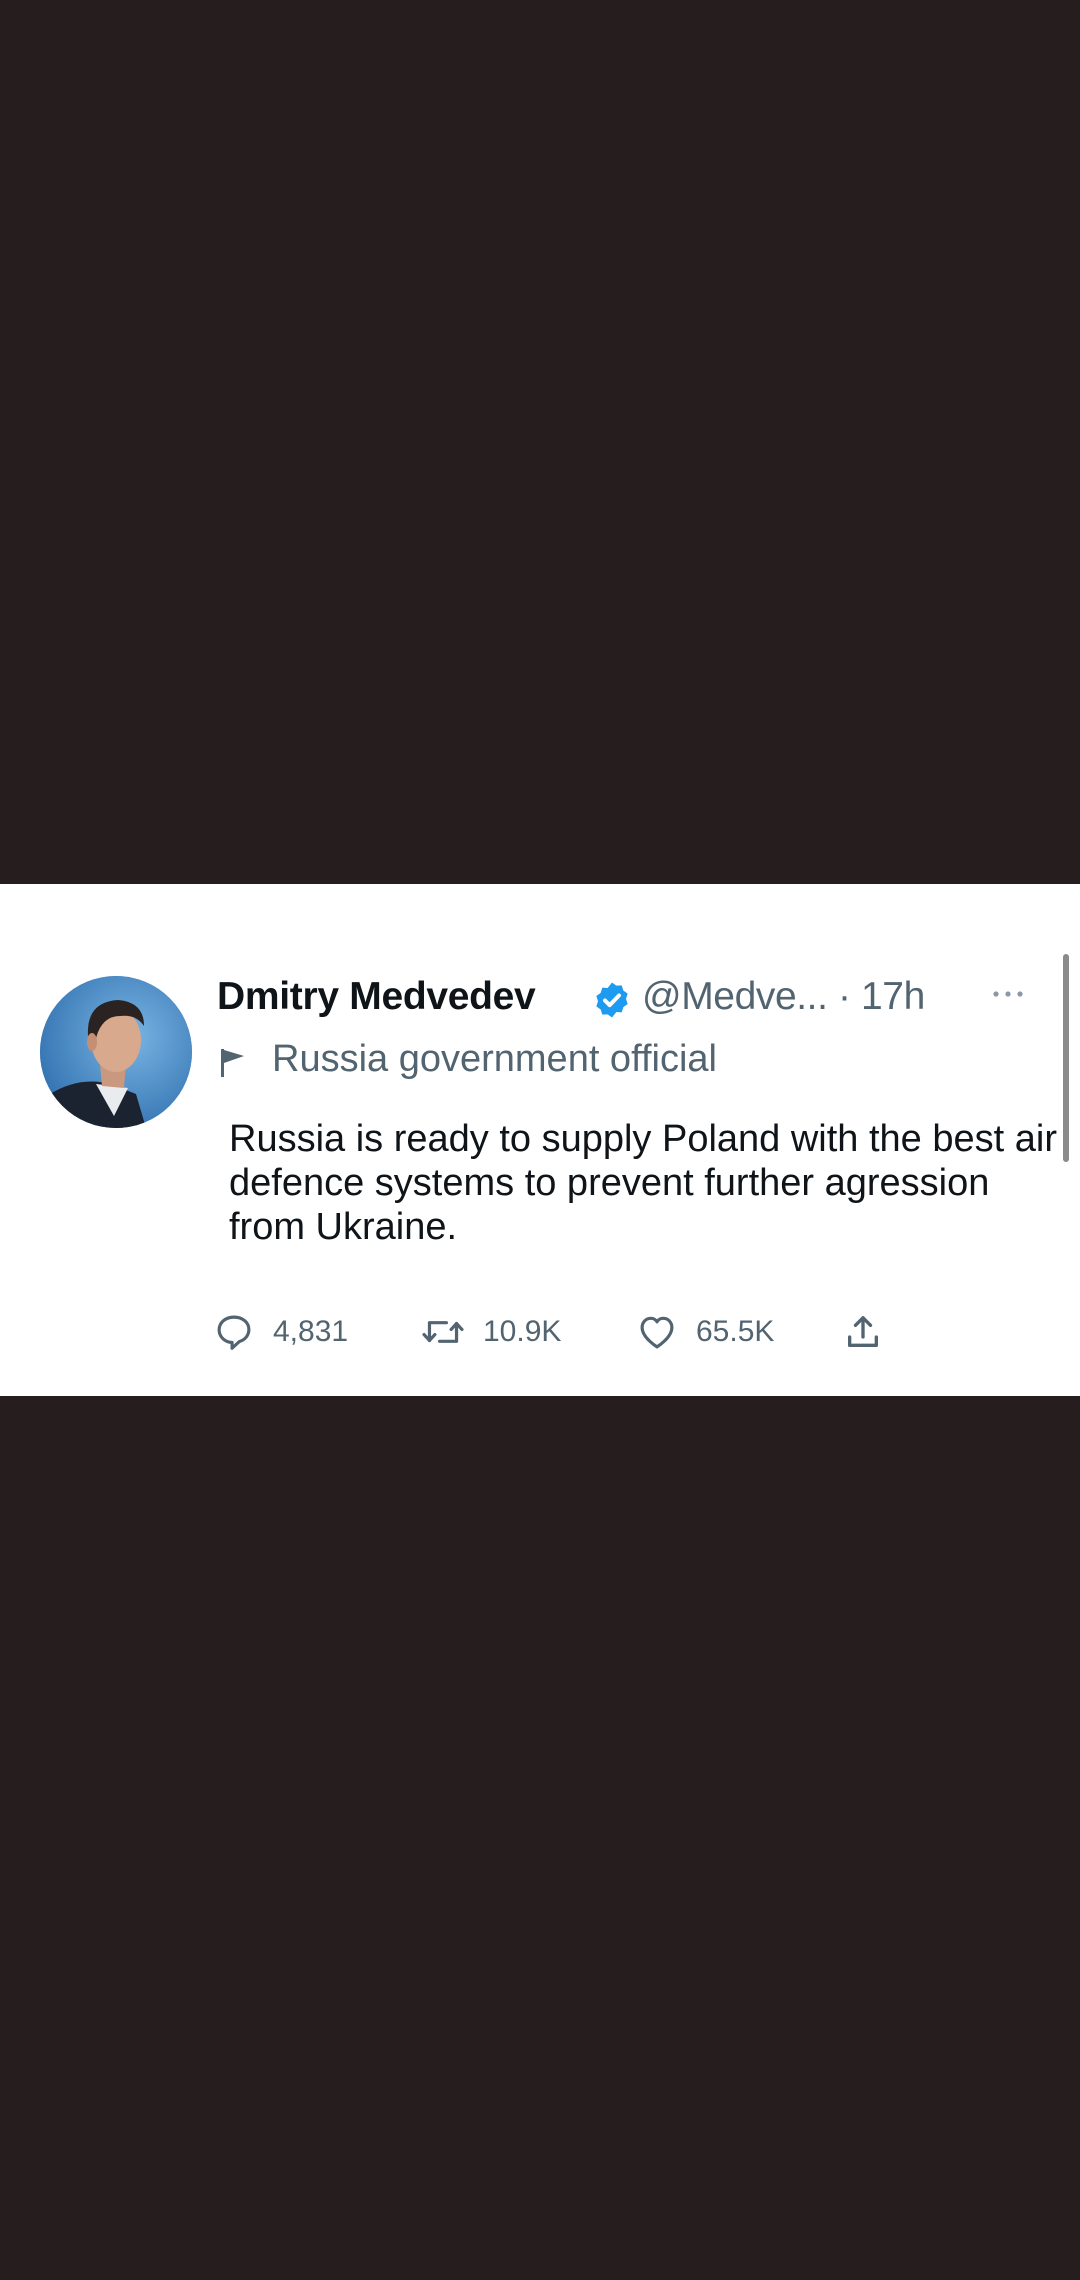 This screenshot has height=2280, width=1080. What do you see at coordinates (783, 997) in the screenshot?
I see `handle-and-time: @Medve... · 17h` at bounding box center [783, 997].